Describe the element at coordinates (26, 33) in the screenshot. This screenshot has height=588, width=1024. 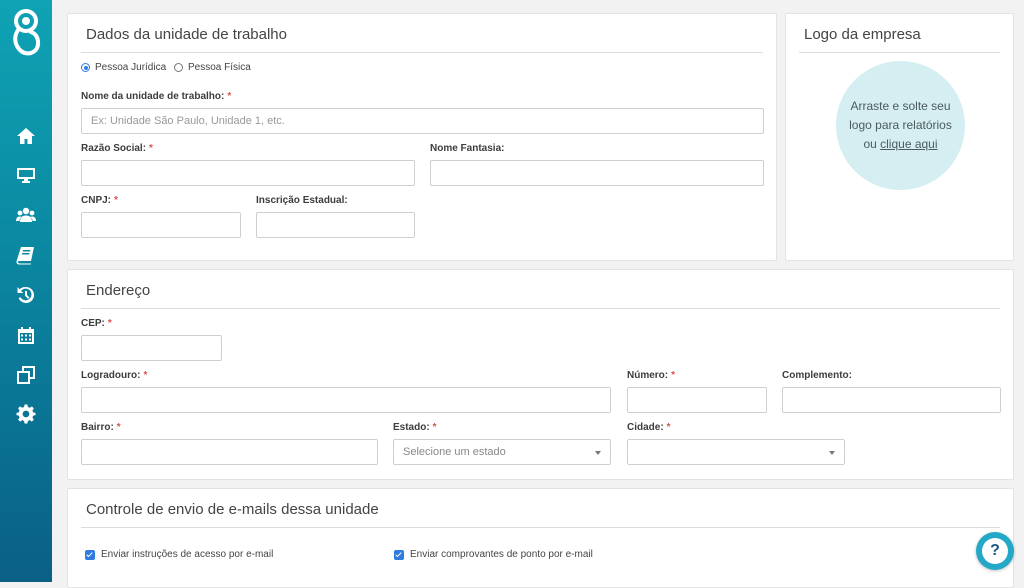
I see `app-logo-icon` at that location.